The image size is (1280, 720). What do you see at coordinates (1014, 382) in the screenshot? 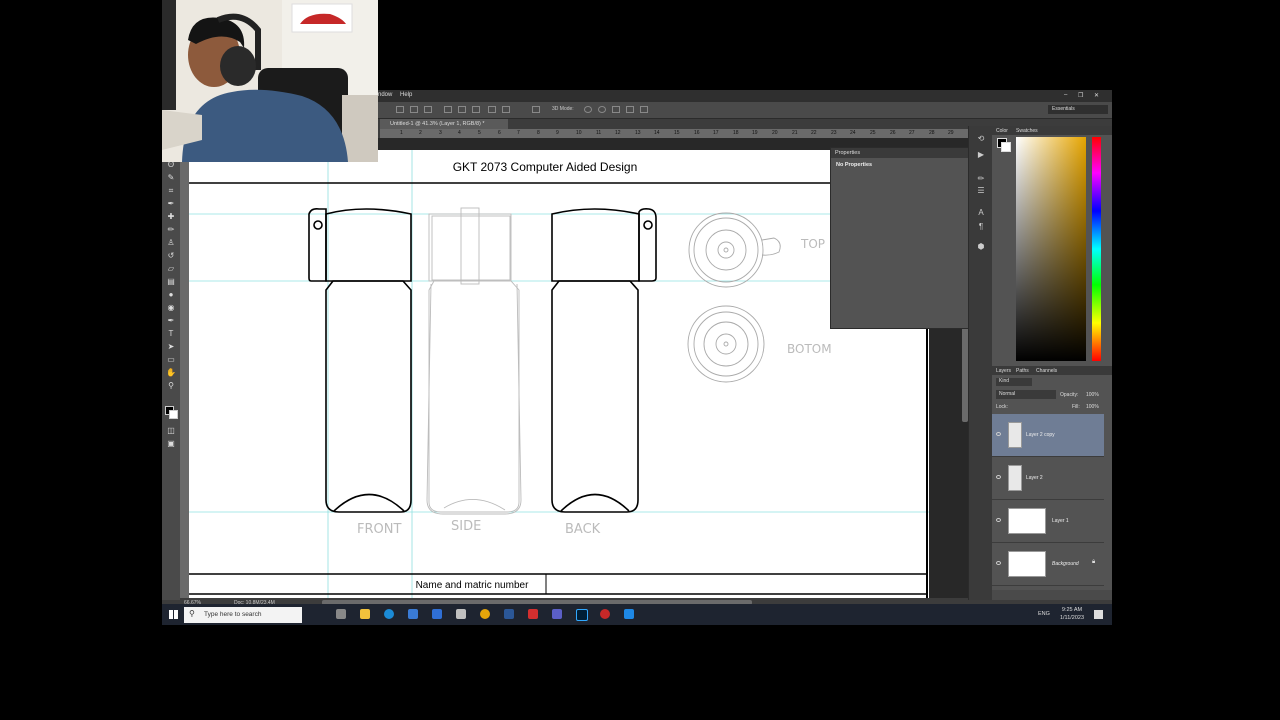
I see `layer-filter-select: Kind` at bounding box center [1014, 382].